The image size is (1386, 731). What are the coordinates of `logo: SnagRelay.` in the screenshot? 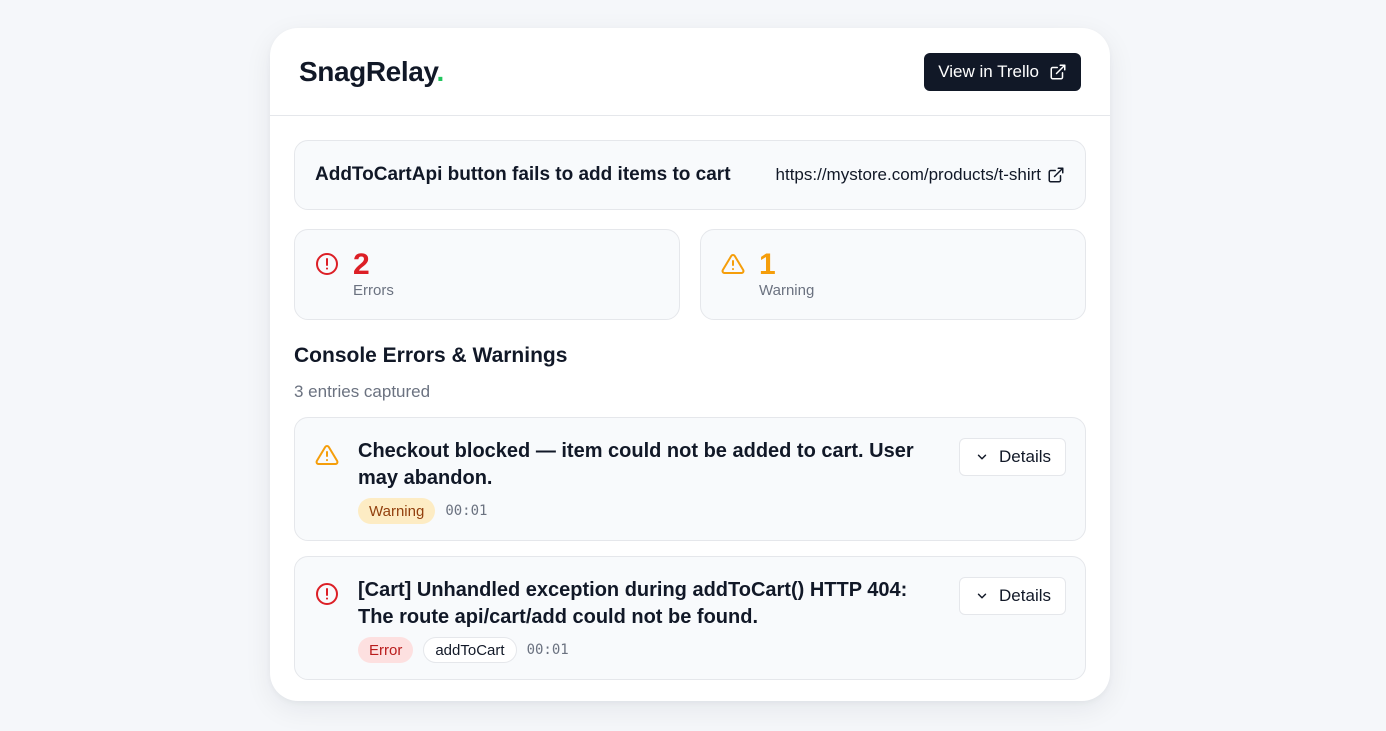 It's located at (371, 72).